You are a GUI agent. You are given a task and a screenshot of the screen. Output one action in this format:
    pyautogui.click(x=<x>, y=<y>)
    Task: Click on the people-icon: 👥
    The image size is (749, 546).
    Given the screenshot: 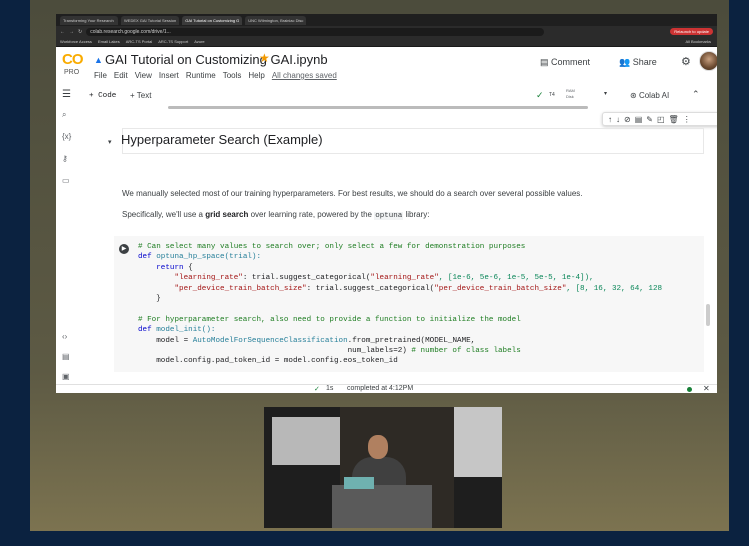 What is the action you would take?
    pyautogui.click(x=626, y=62)
    